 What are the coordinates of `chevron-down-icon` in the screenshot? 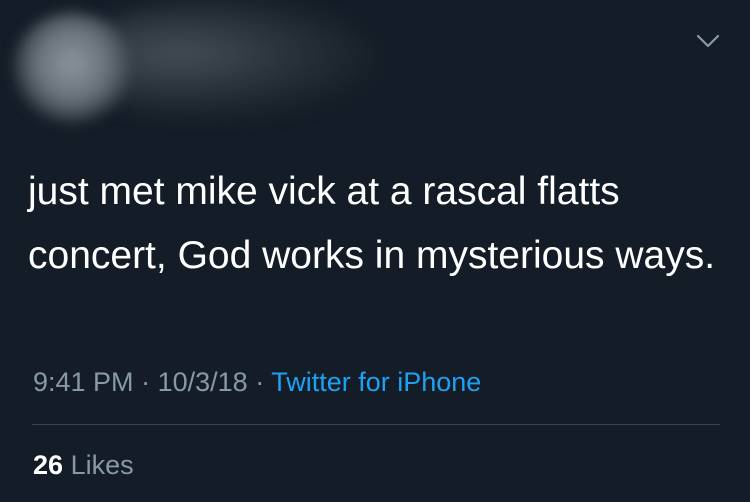 It's located at (708, 41).